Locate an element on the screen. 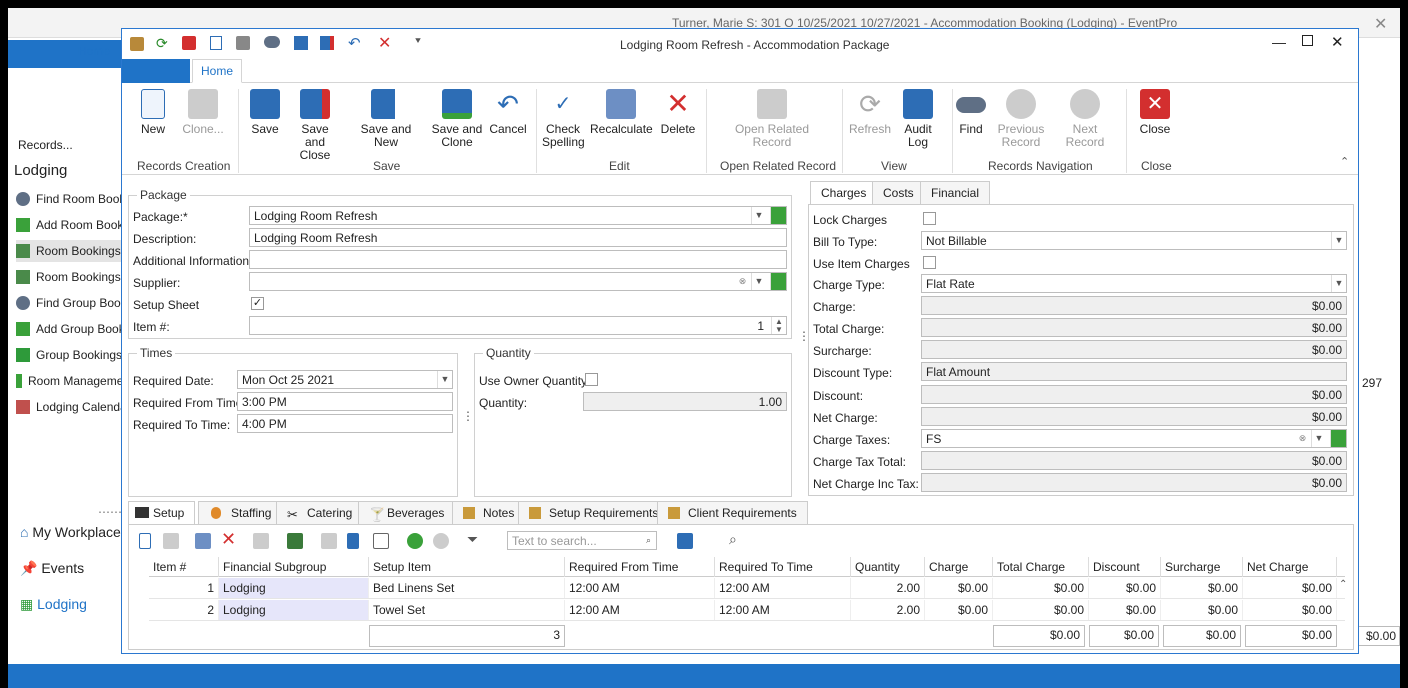 This screenshot has height=688, width=1408. audit-log-button: Audit Log is located at coordinates (918, 119).